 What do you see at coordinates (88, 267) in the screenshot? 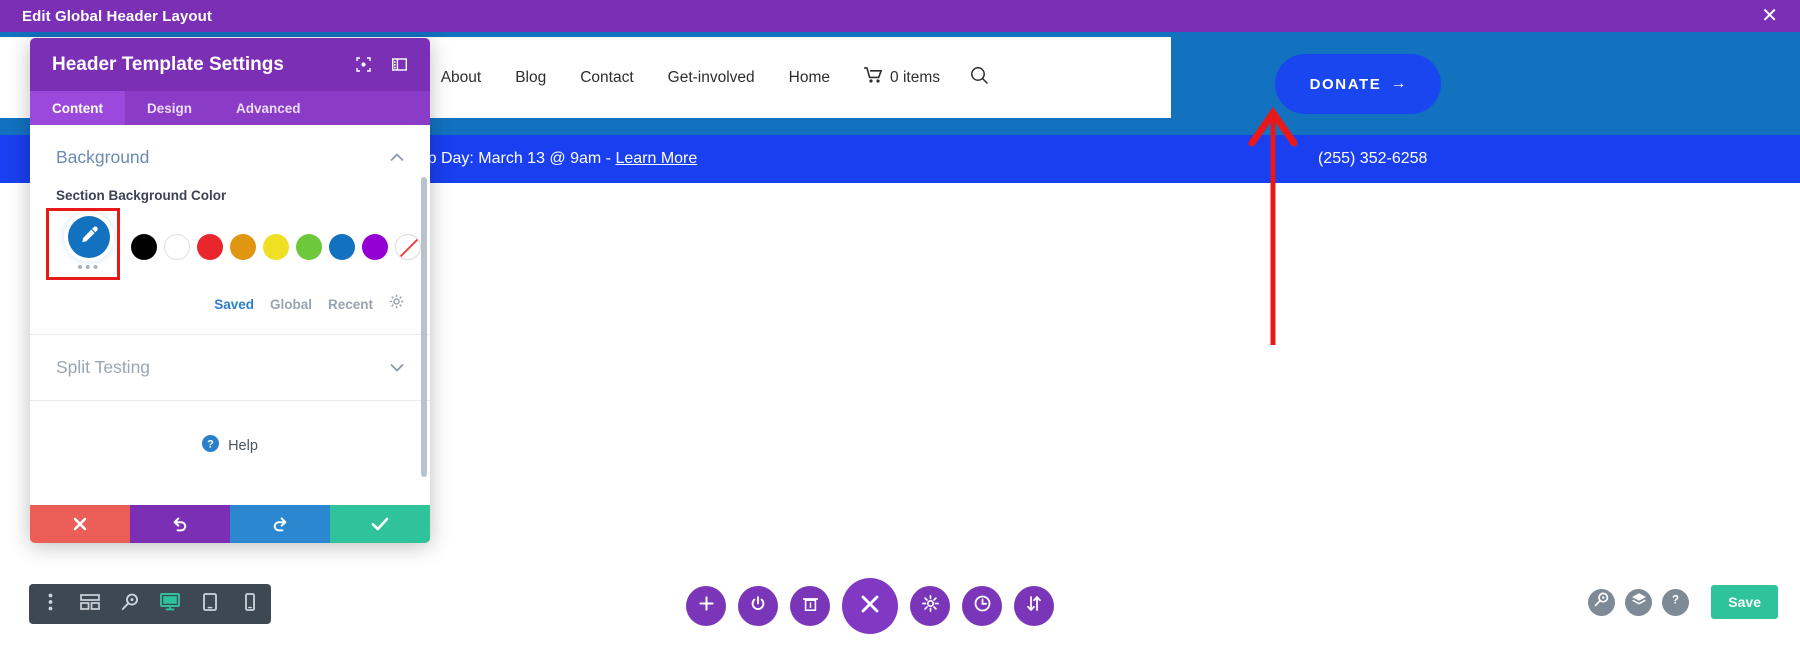
I see `color-picker-more-dots: •••` at bounding box center [88, 267].